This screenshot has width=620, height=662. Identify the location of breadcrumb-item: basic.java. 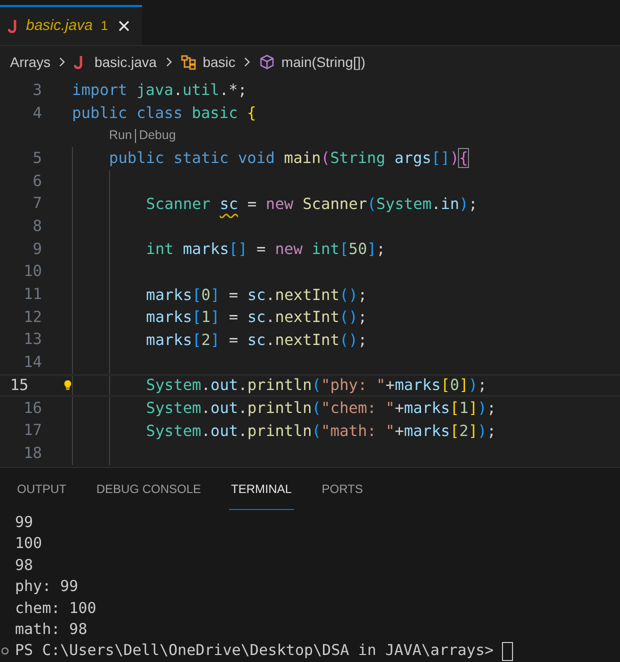
(125, 62).